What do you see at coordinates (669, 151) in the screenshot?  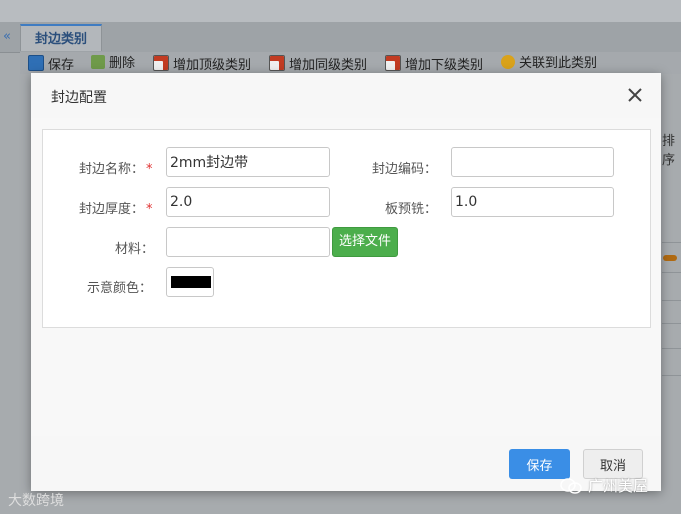 I see `background-column-fragment: 排序` at bounding box center [669, 151].